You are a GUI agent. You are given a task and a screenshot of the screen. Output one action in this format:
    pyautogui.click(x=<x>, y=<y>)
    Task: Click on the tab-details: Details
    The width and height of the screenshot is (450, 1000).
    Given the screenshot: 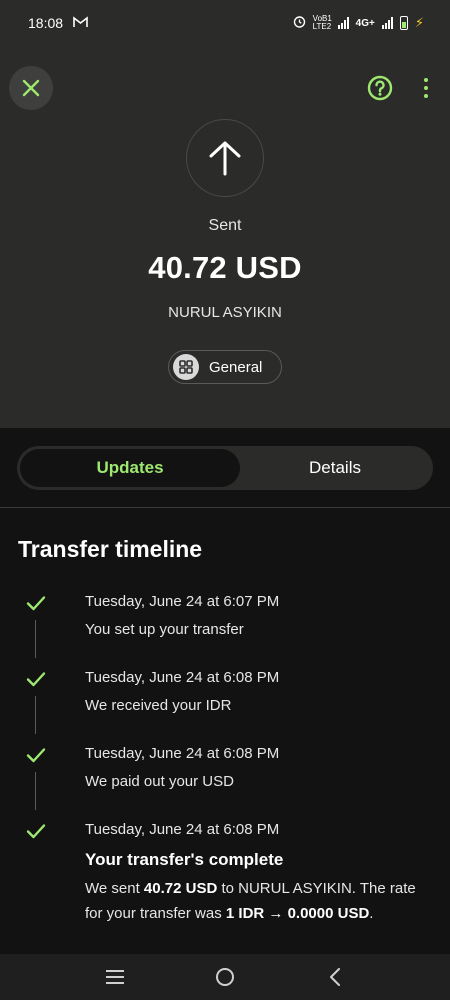 What is the action you would take?
    pyautogui.click(x=335, y=468)
    